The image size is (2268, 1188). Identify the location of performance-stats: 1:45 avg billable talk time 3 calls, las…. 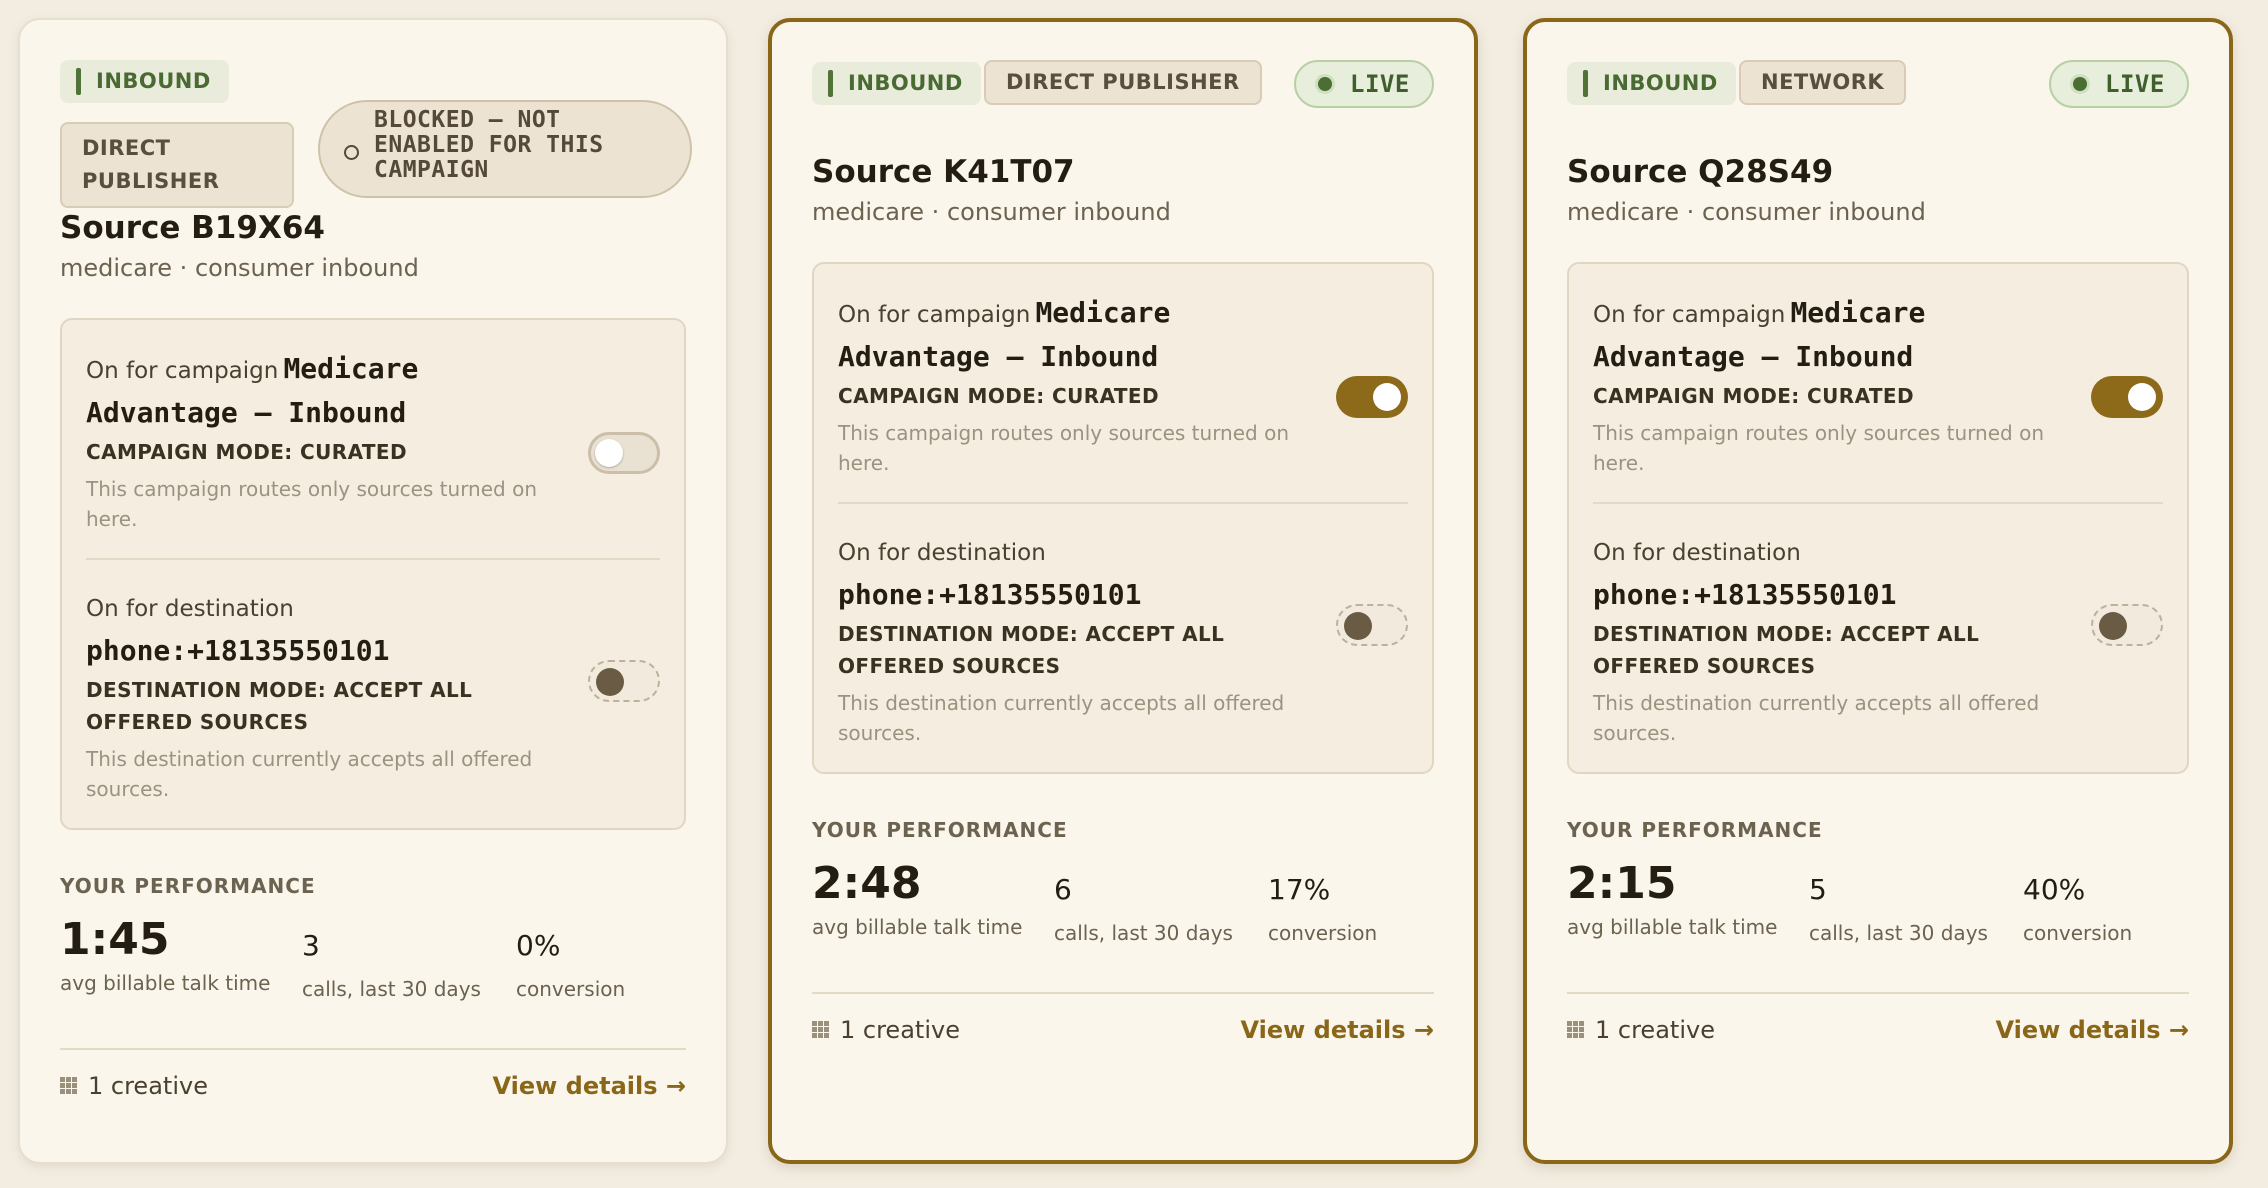
(373, 967).